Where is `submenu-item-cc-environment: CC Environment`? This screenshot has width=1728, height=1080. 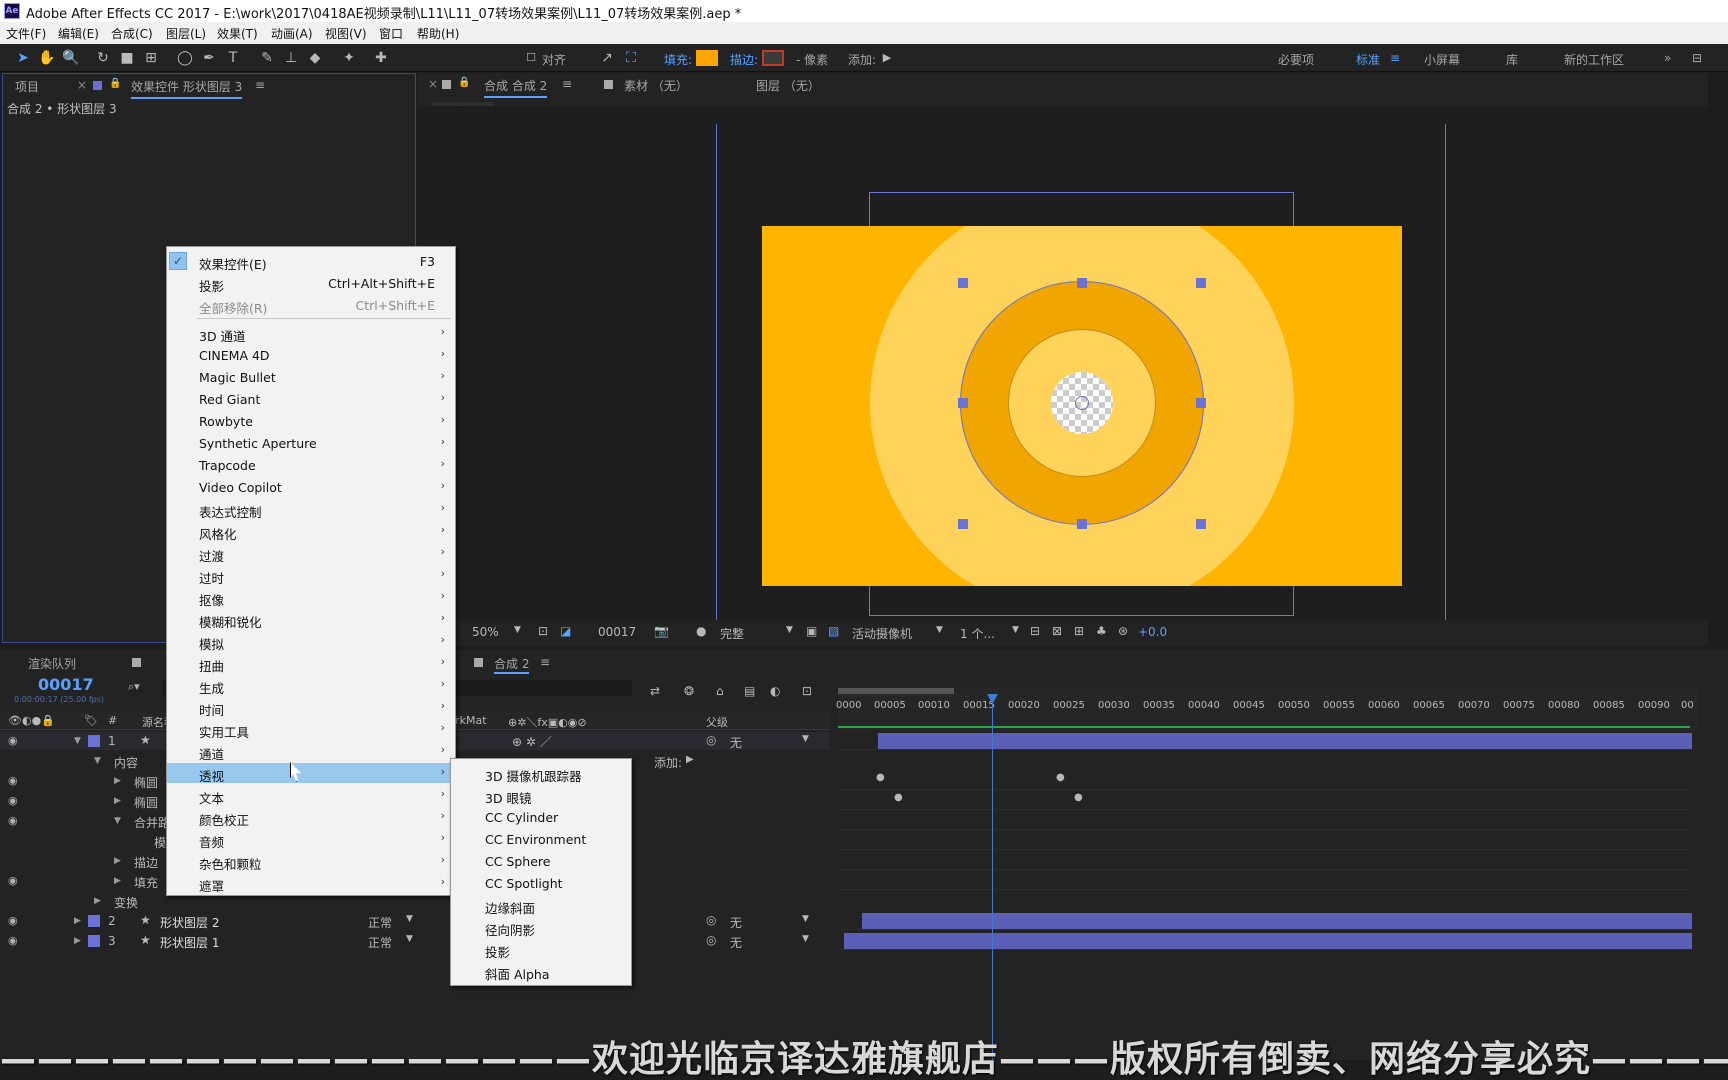 submenu-item-cc-environment: CC Environment is located at coordinates (541, 839).